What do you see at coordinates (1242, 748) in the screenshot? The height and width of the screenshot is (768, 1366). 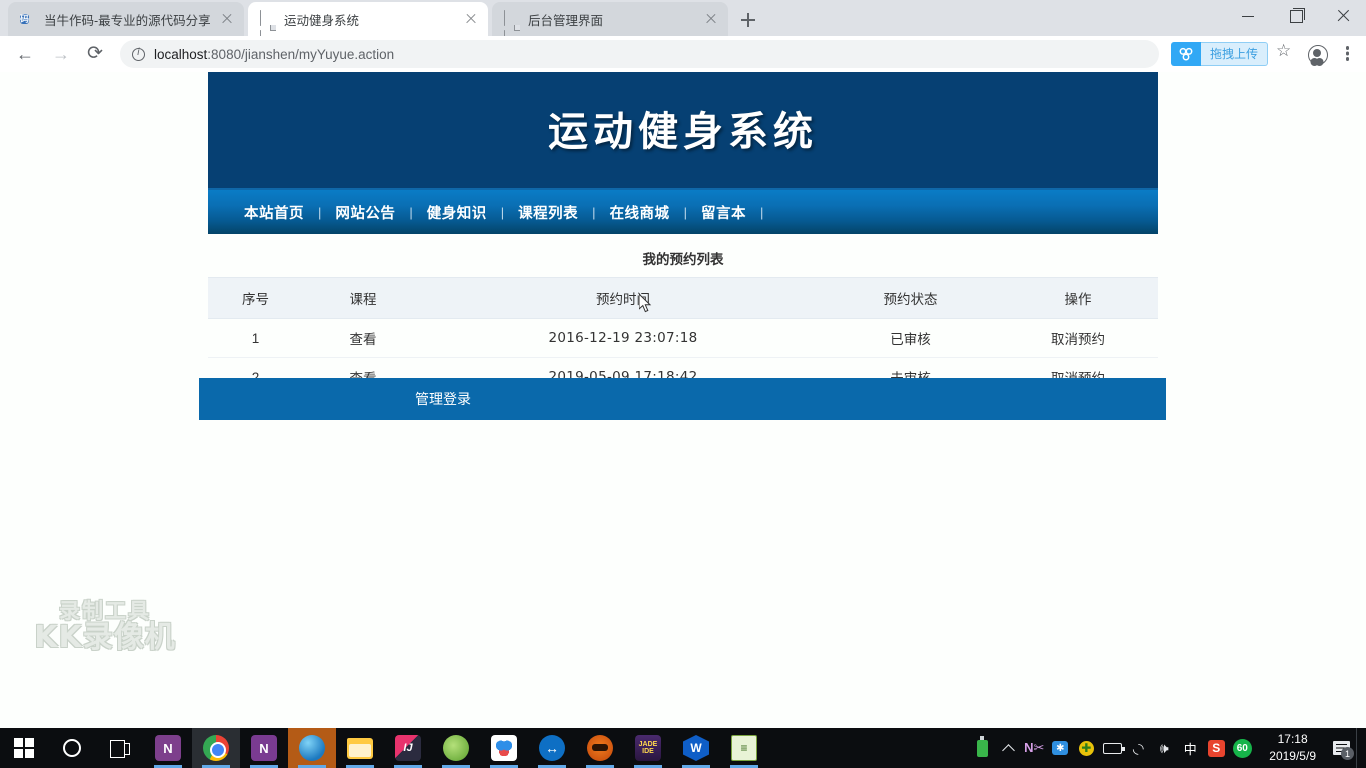 I see `security-guard-icon: 60` at bounding box center [1242, 748].